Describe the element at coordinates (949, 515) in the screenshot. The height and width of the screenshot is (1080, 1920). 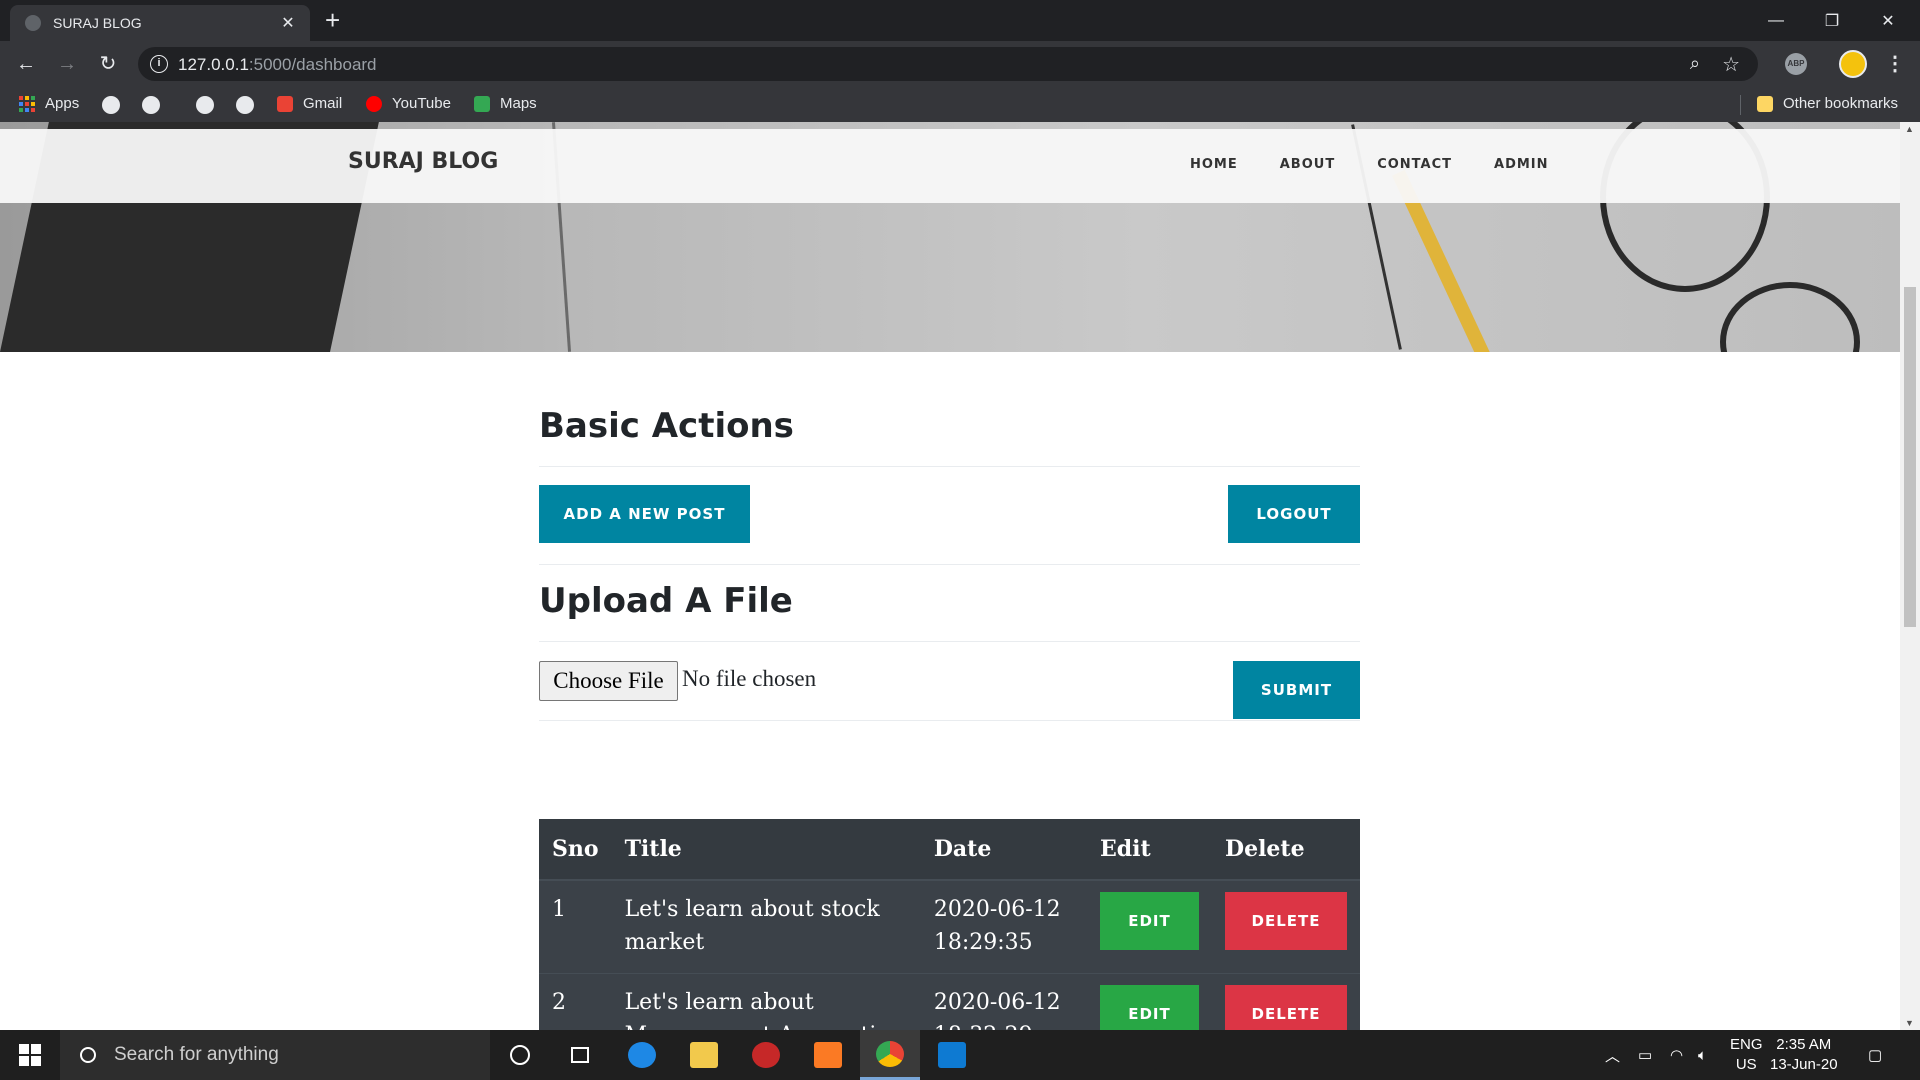
I see `basic-actions-row: ADD A NEW POST LOGOUT` at that location.